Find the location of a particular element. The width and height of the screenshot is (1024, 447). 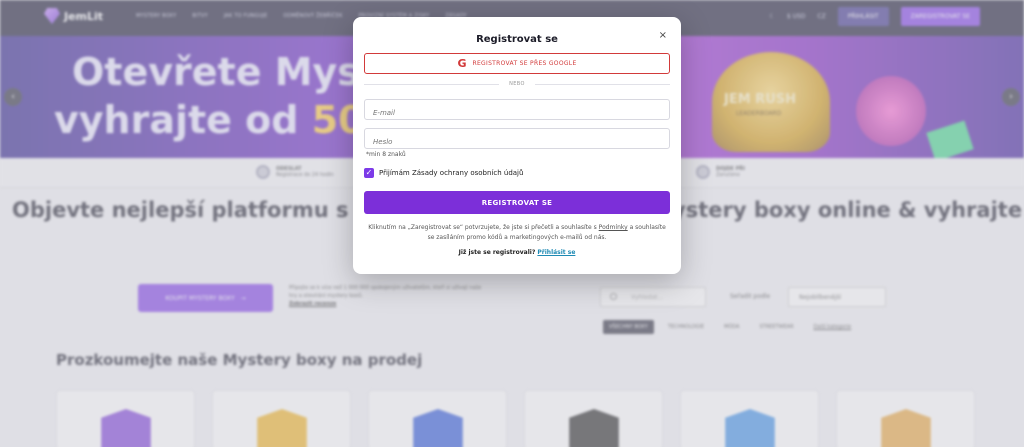

modal-title: Registrovat se is located at coordinates (517, 39).